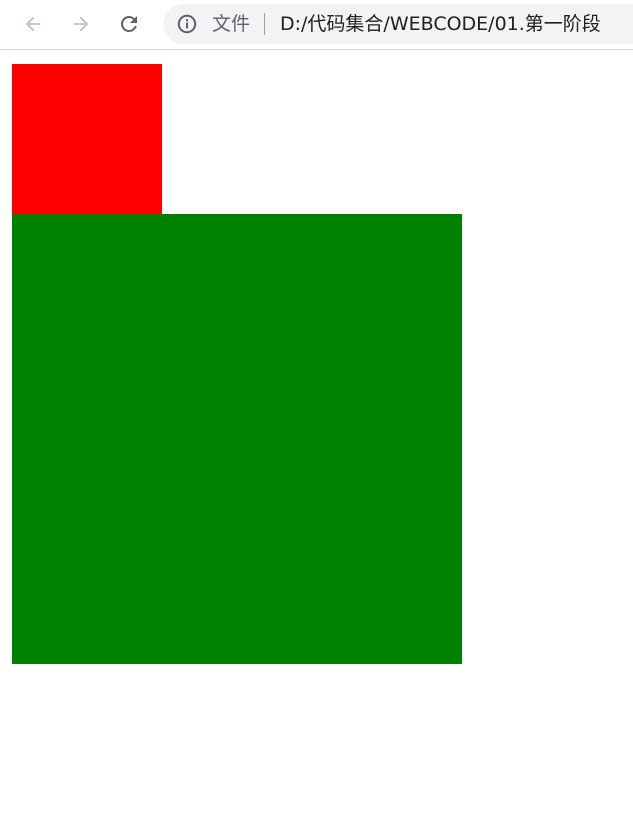 The width and height of the screenshot is (633, 816). I want to click on address-separator, so click(264, 24).